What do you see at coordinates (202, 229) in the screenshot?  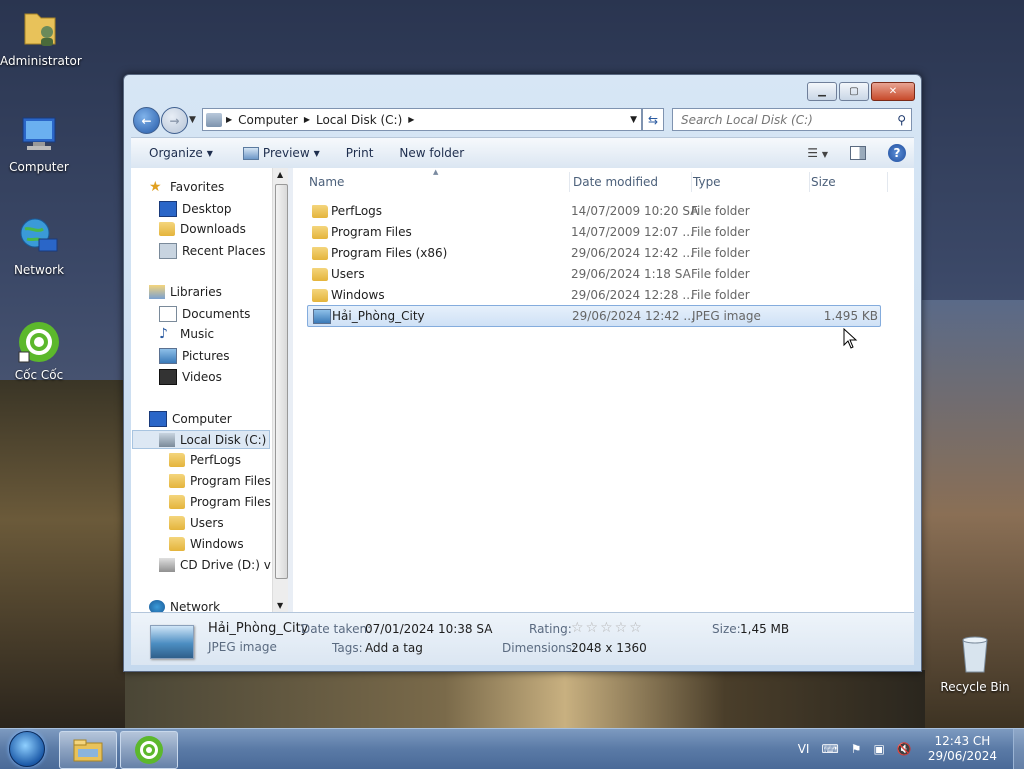 I see `nav-downloads: Downloads` at bounding box center [202, 229].